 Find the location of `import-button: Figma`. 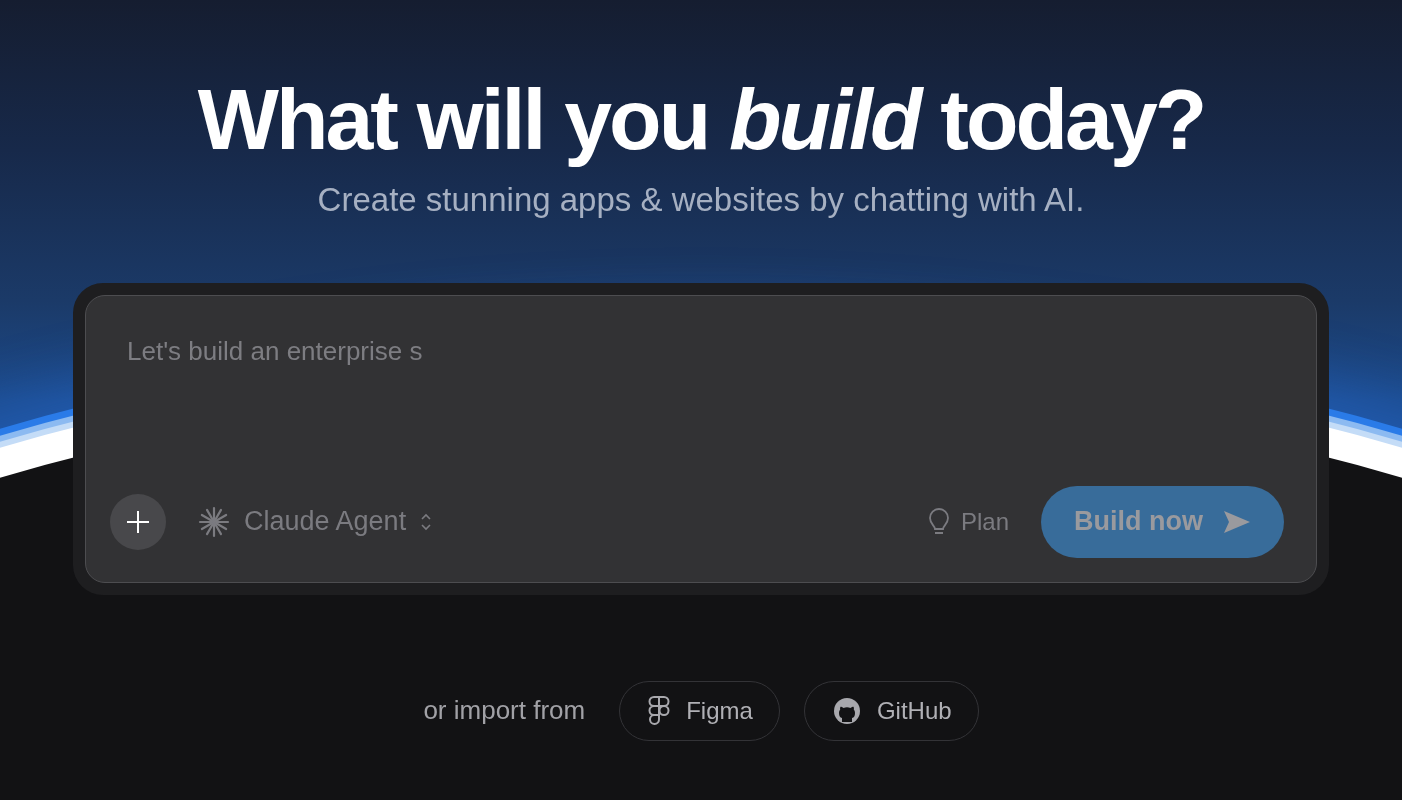

import-button: Figma is located at coordinates (699, 710).